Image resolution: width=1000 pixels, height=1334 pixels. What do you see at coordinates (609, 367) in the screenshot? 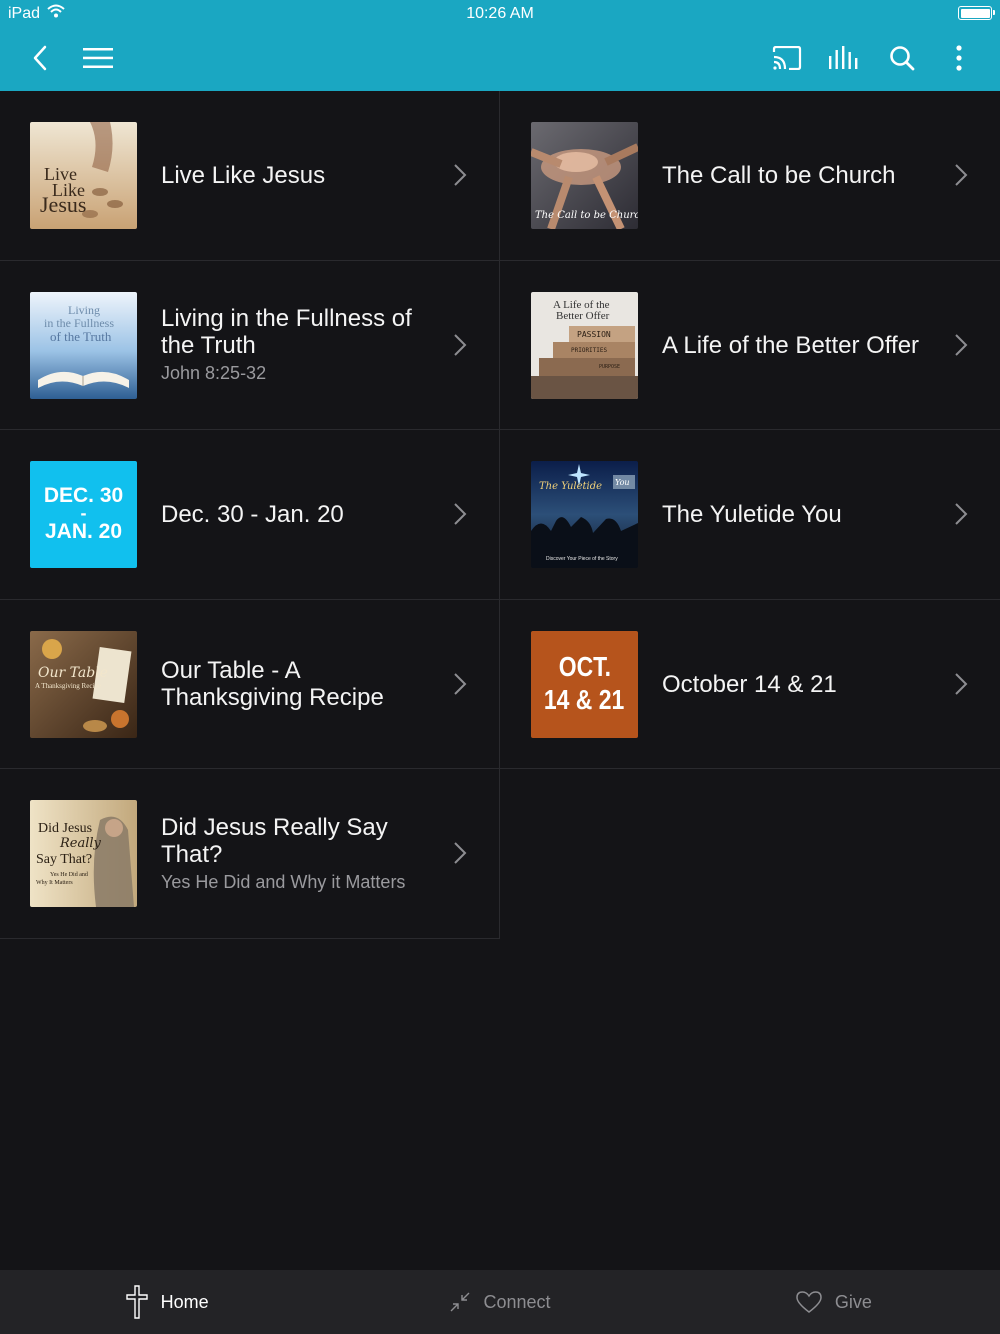
I see `svg-text: PURPOSE` at bounding box center [609, 367].